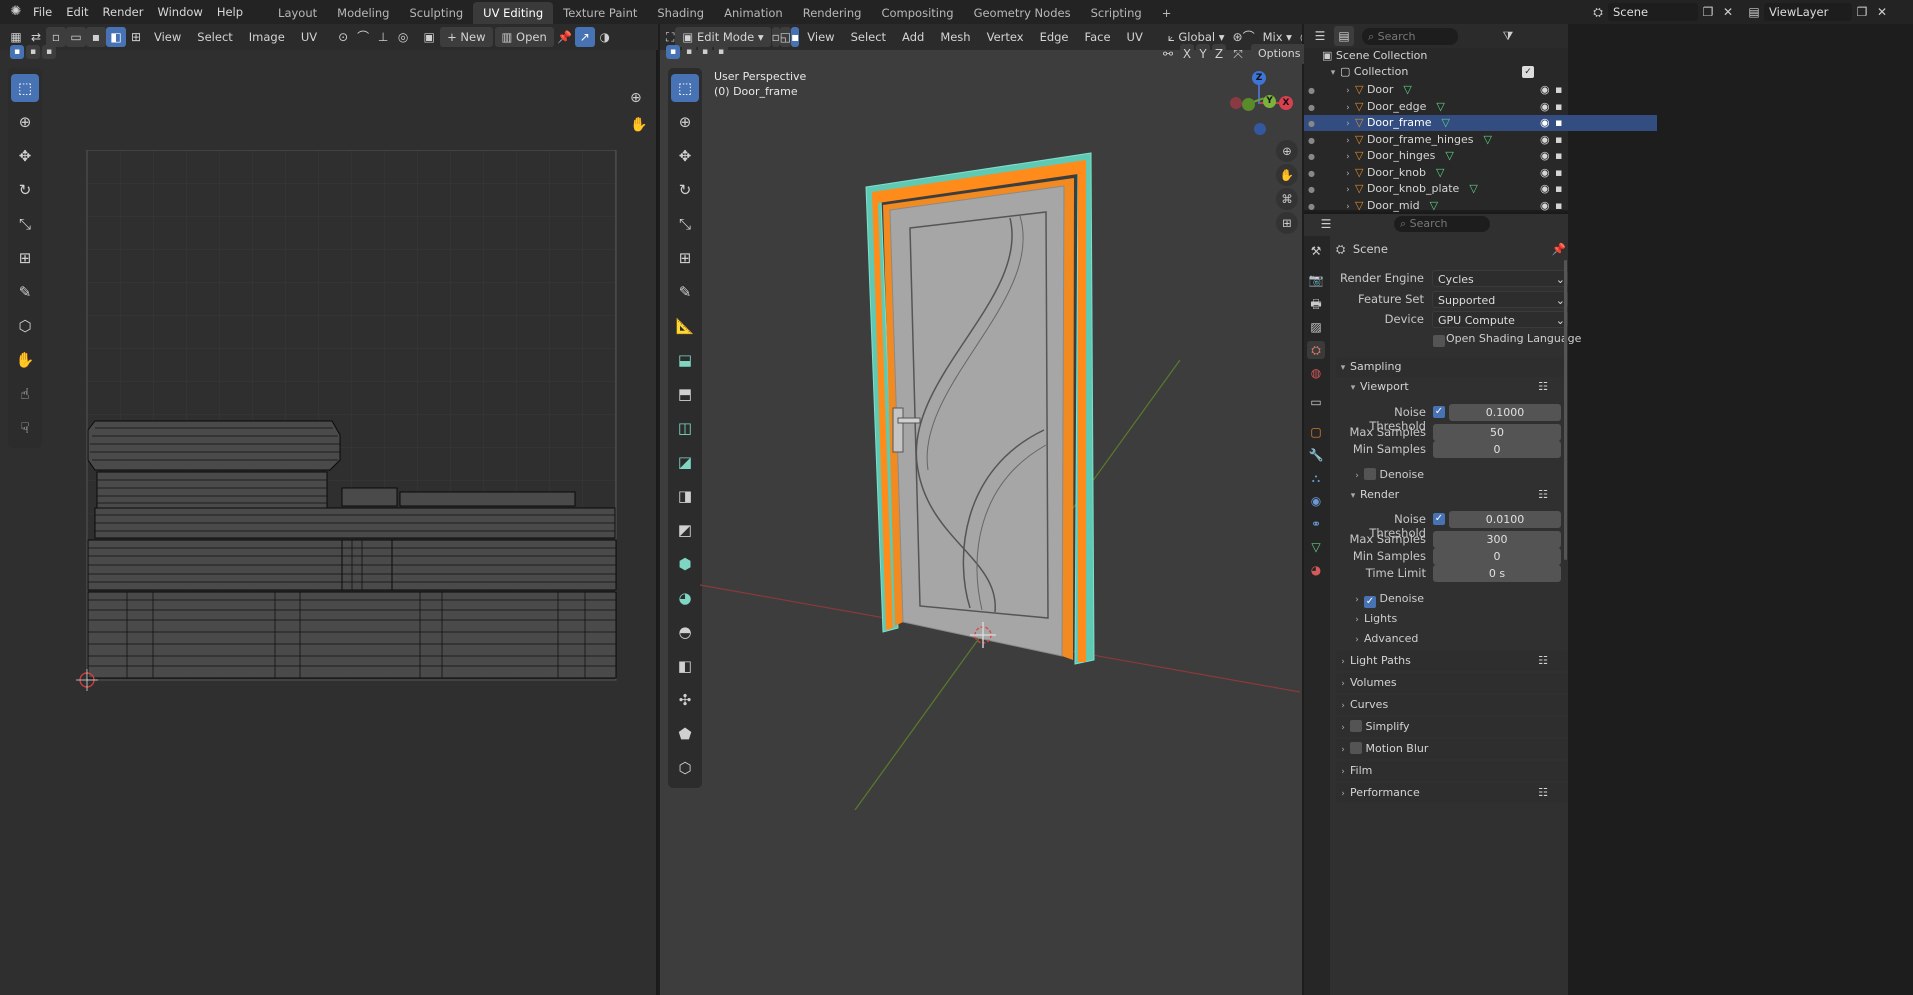  Describe the element at coordinates (513, 13) in the screenshot. I see `tab-uv-editing: UV Editing` at that location.